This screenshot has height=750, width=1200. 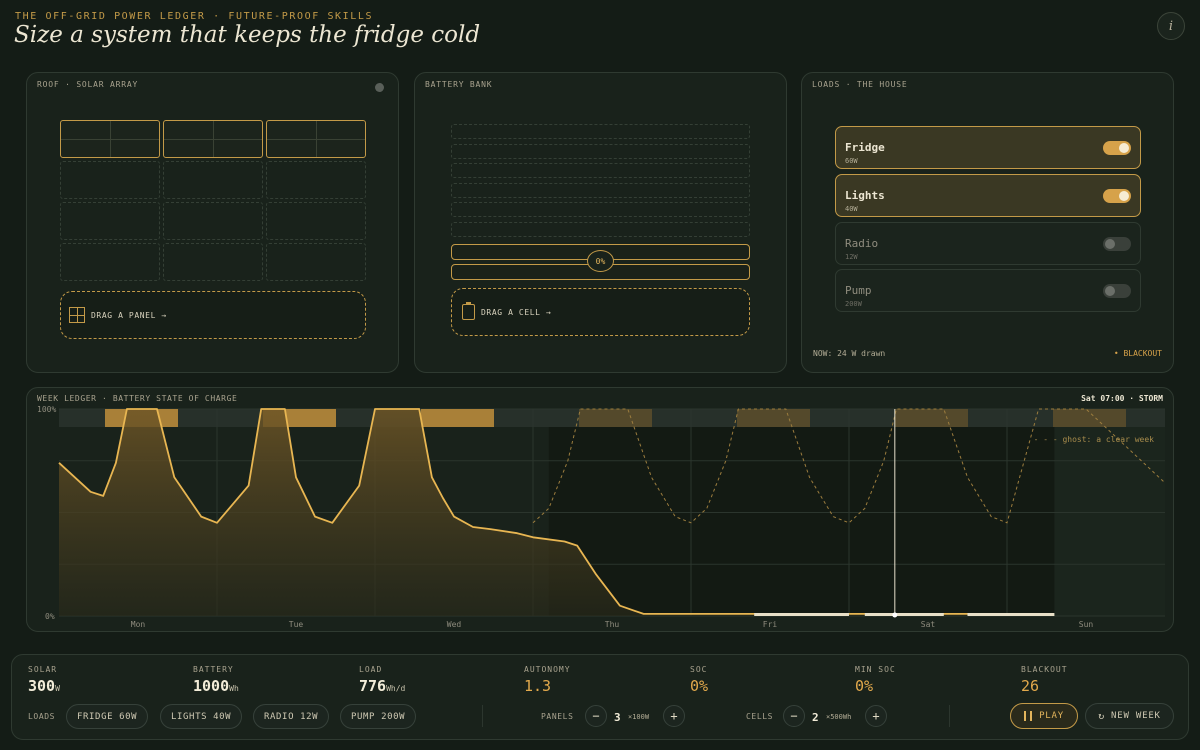 What do you see at coordinates (851, 161) in the screenshot?
I see `load-watts: 60W` at bounding box center [851, 161].